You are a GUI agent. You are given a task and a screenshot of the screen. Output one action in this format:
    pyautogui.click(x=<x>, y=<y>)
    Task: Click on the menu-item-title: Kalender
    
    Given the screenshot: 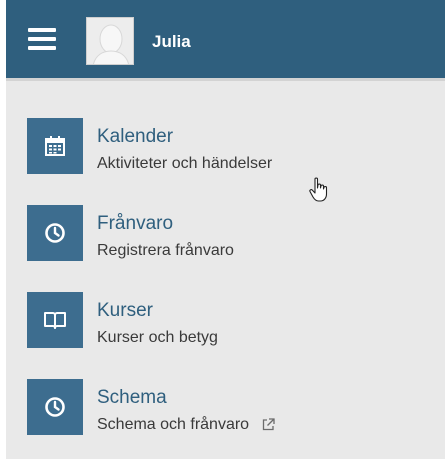 What is the action you would take?
    pyautogui.click(x=135, y=137)
    